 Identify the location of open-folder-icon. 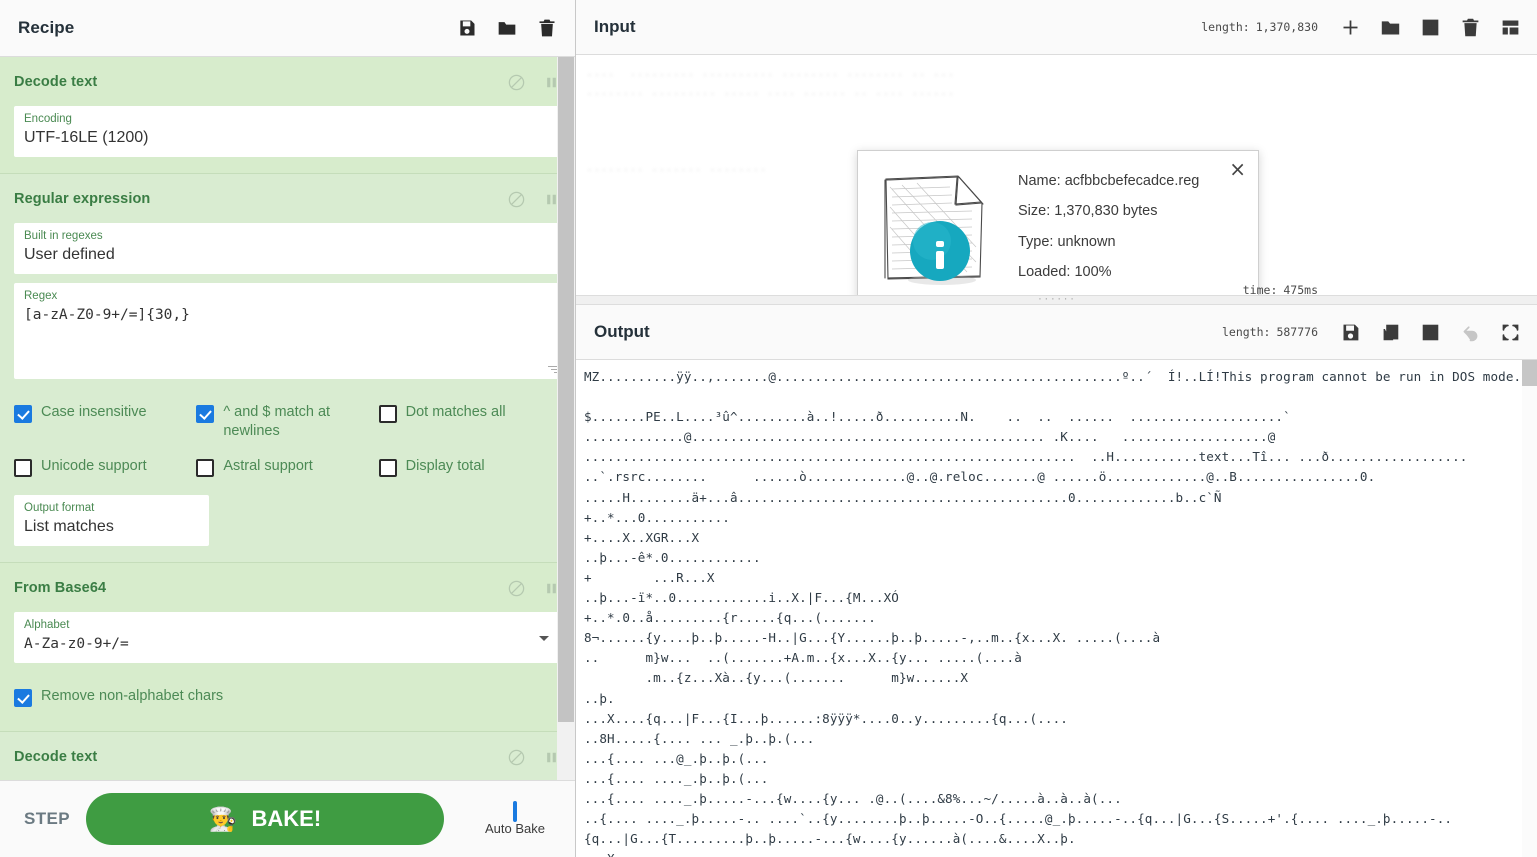
(1390, 27).